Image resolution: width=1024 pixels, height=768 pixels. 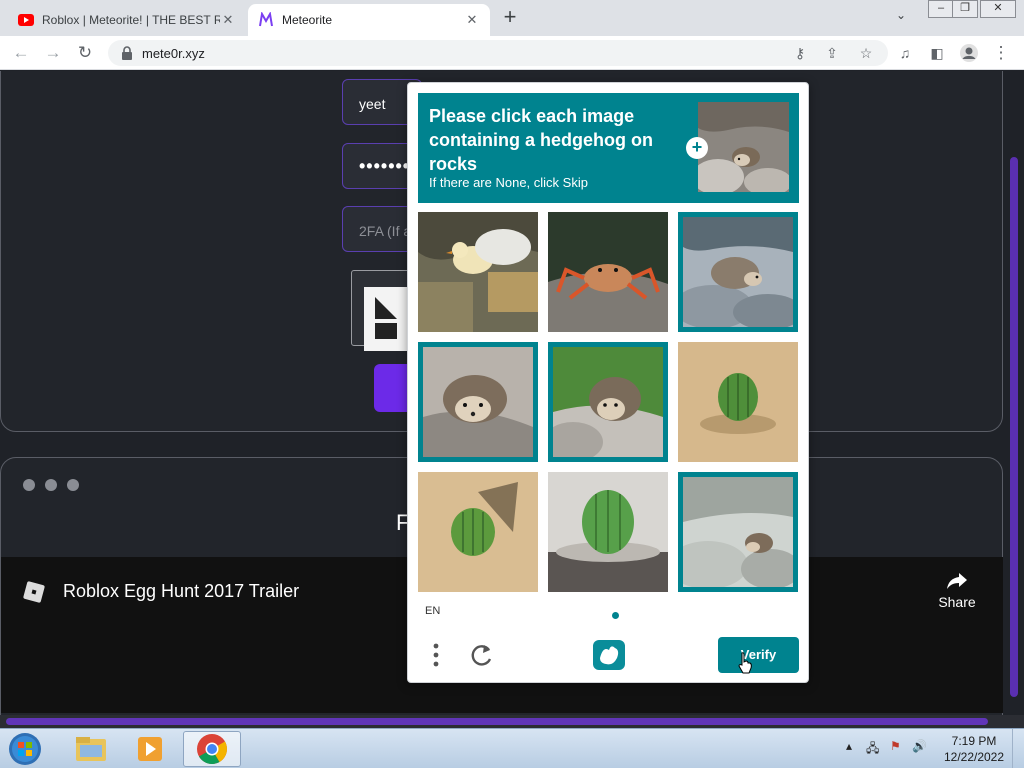 I want to click on page-indicator, so click(x=615, y=615).